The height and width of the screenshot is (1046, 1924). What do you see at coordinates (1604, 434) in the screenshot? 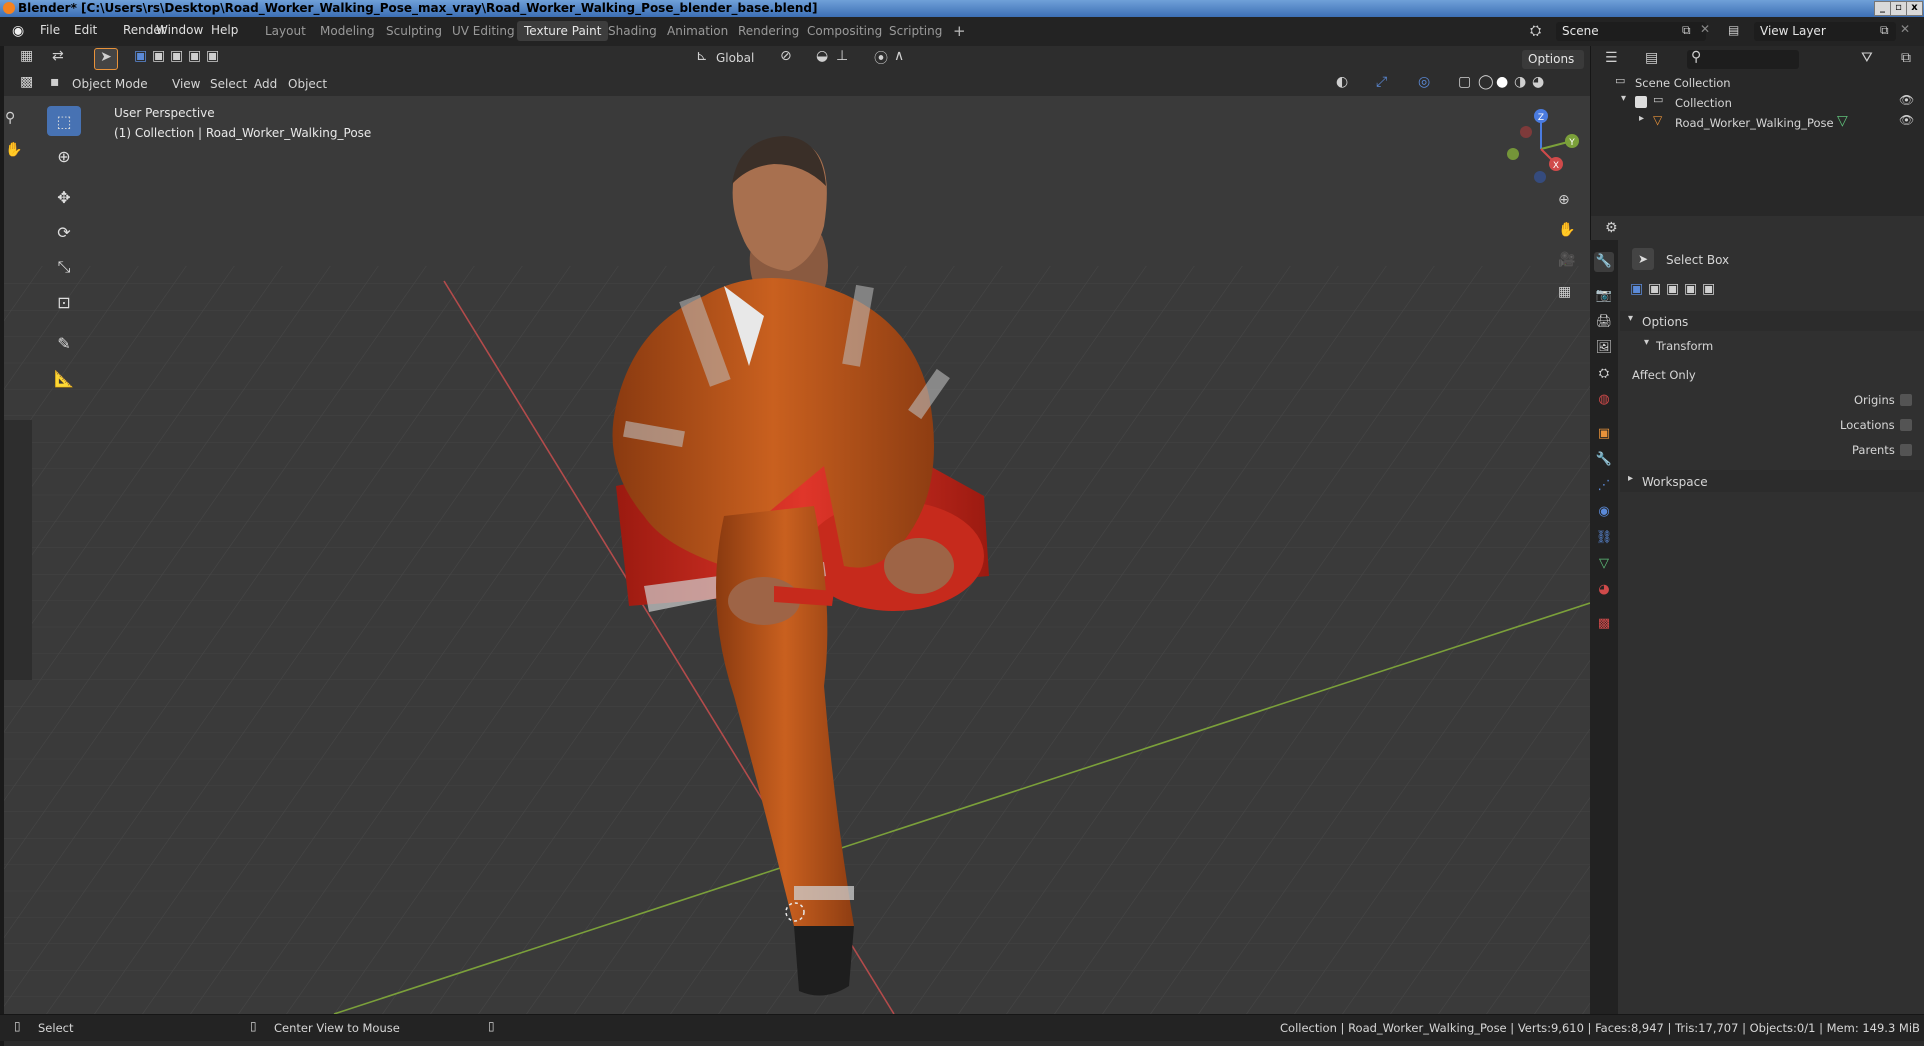
I see `object-tab-icon: ▣` at bounding box center [1604, 434].